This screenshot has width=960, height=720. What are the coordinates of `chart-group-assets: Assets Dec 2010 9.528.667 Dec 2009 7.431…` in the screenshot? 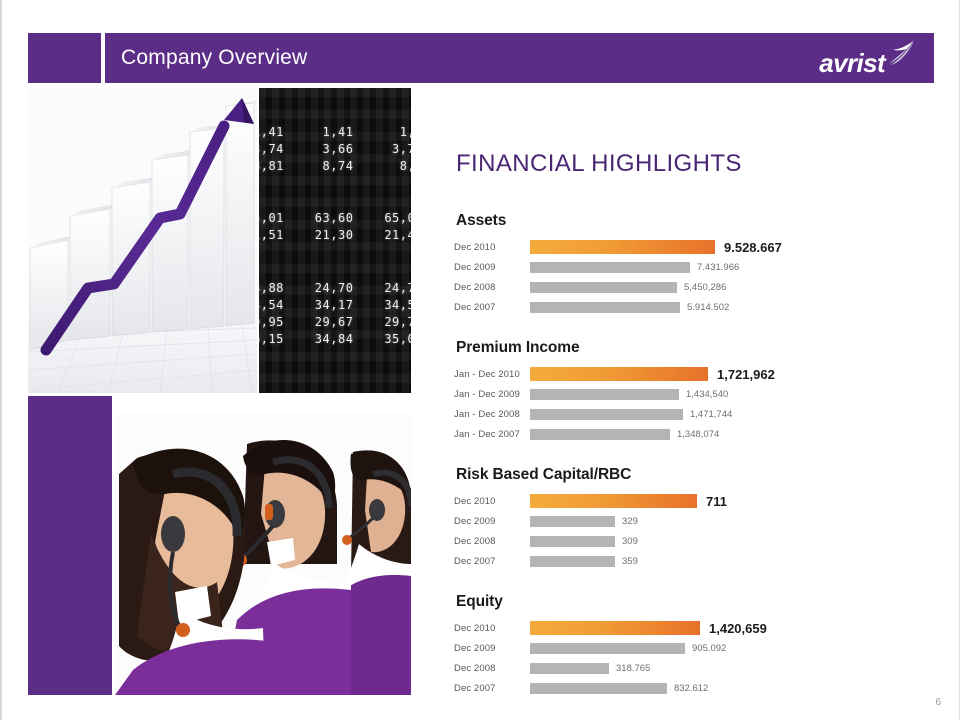 It's located at (689, 264).